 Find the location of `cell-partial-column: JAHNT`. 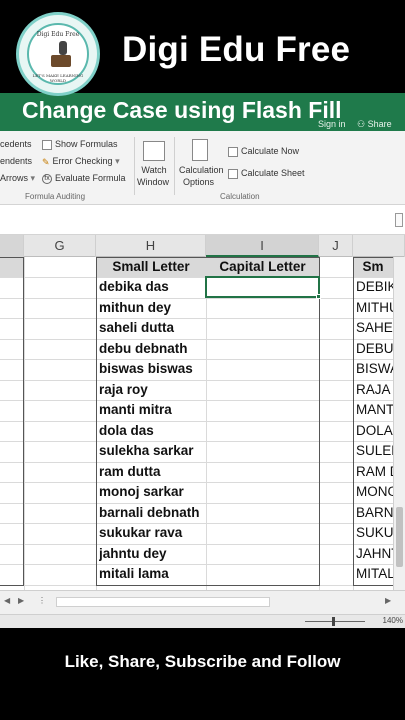

cell-partial-column: JAHNT is located at coordinates (374, 554).